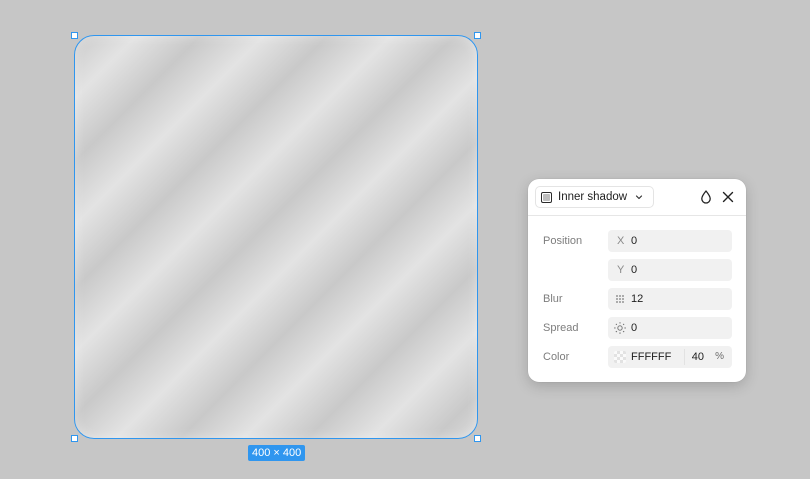 The height and width of the screenshot is (479, 810). What do you see at coordinates (556, 357) in the screenshot?
I see `color-label: Color` at bounding box center [556, 357].